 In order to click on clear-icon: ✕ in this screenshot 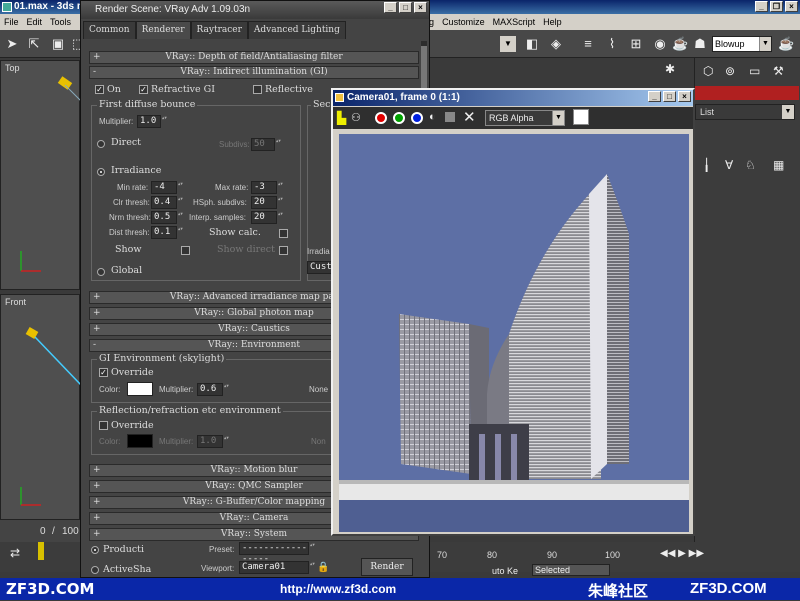, I will do `click(469, 117)`.